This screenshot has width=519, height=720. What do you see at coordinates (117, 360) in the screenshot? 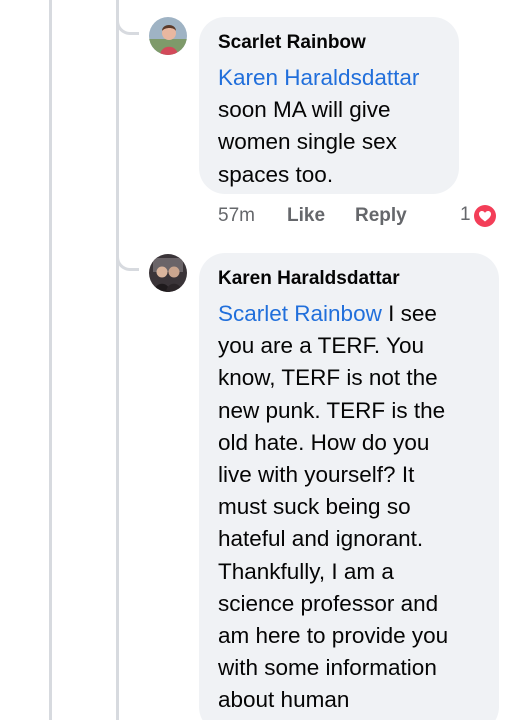
I see `thread-line-inner` at bounding box center [117, 360].